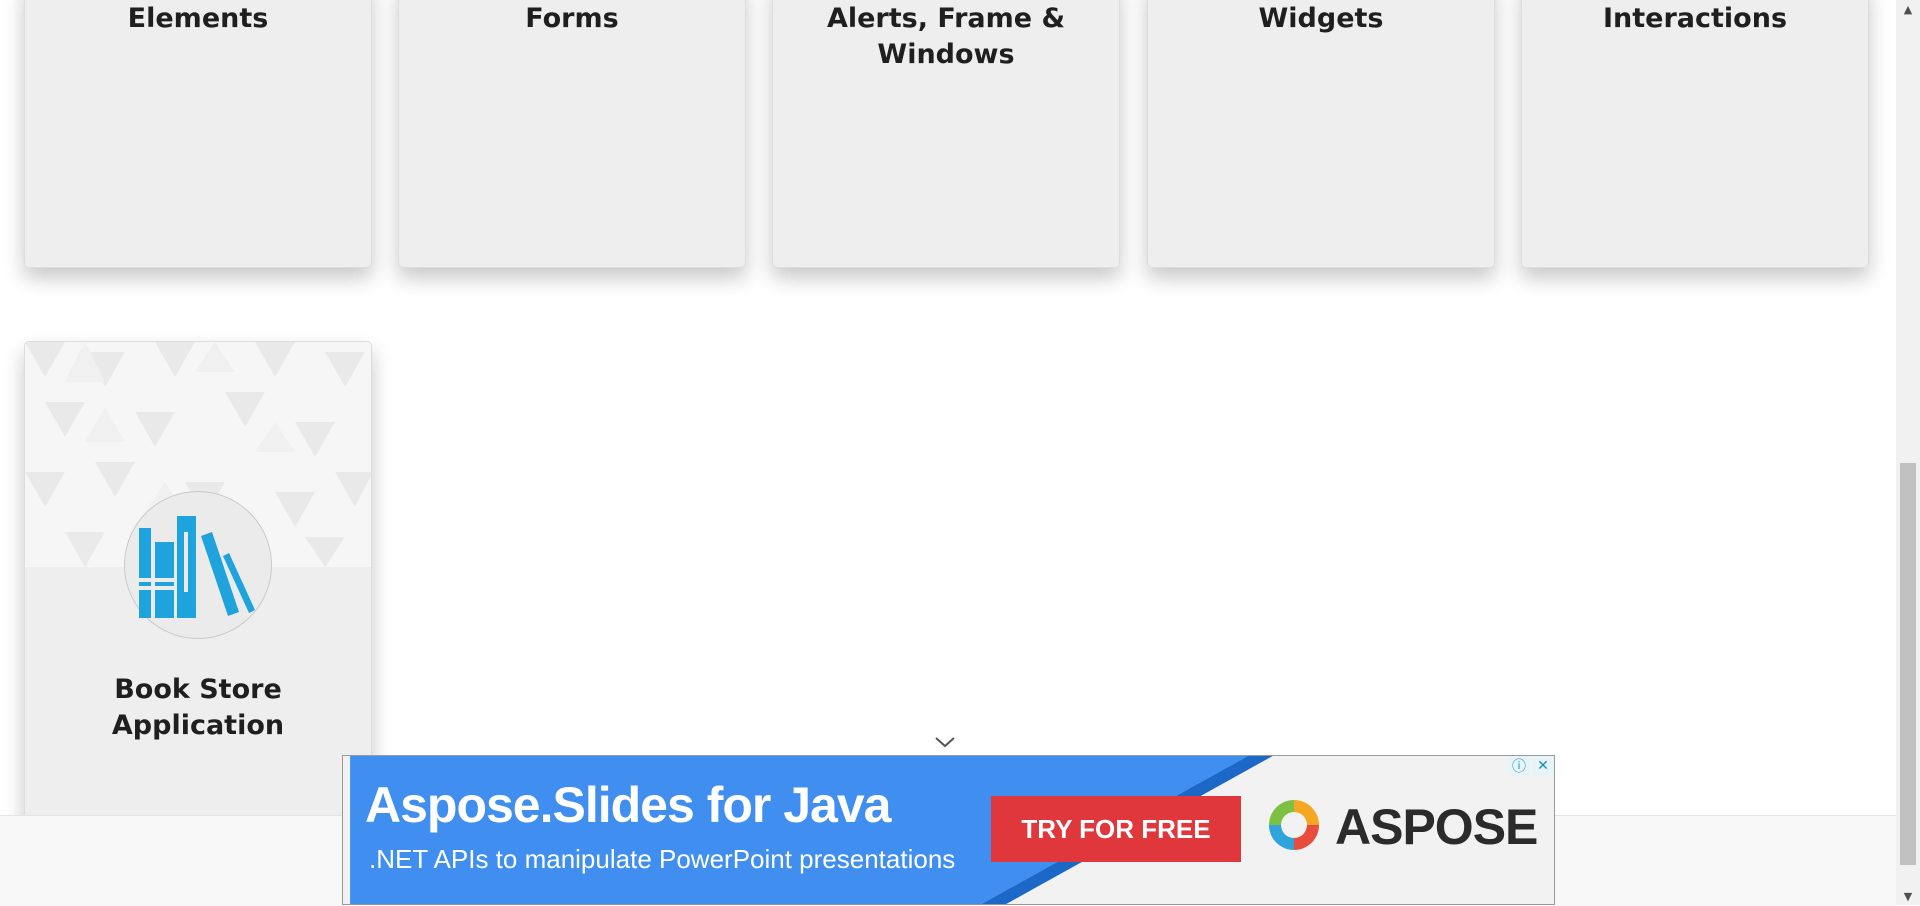  I want to click on card-title: Interactions, so click(1695, 18).